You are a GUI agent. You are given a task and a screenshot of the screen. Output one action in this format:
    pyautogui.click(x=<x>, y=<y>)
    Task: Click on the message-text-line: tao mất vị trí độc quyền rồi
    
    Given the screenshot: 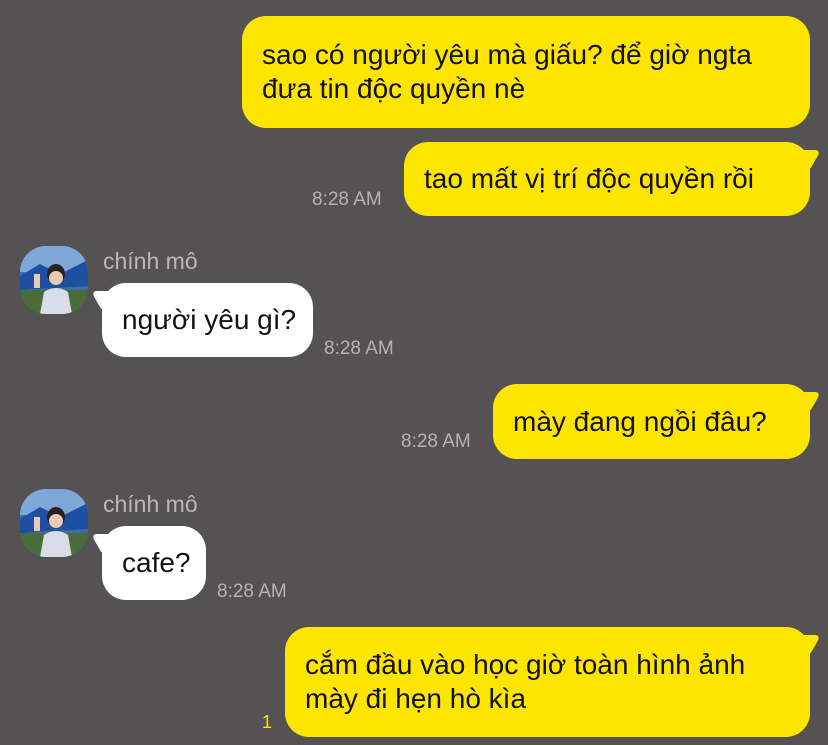 What is the action you would take?
    pyautogui.click(x=589, y=178)
    